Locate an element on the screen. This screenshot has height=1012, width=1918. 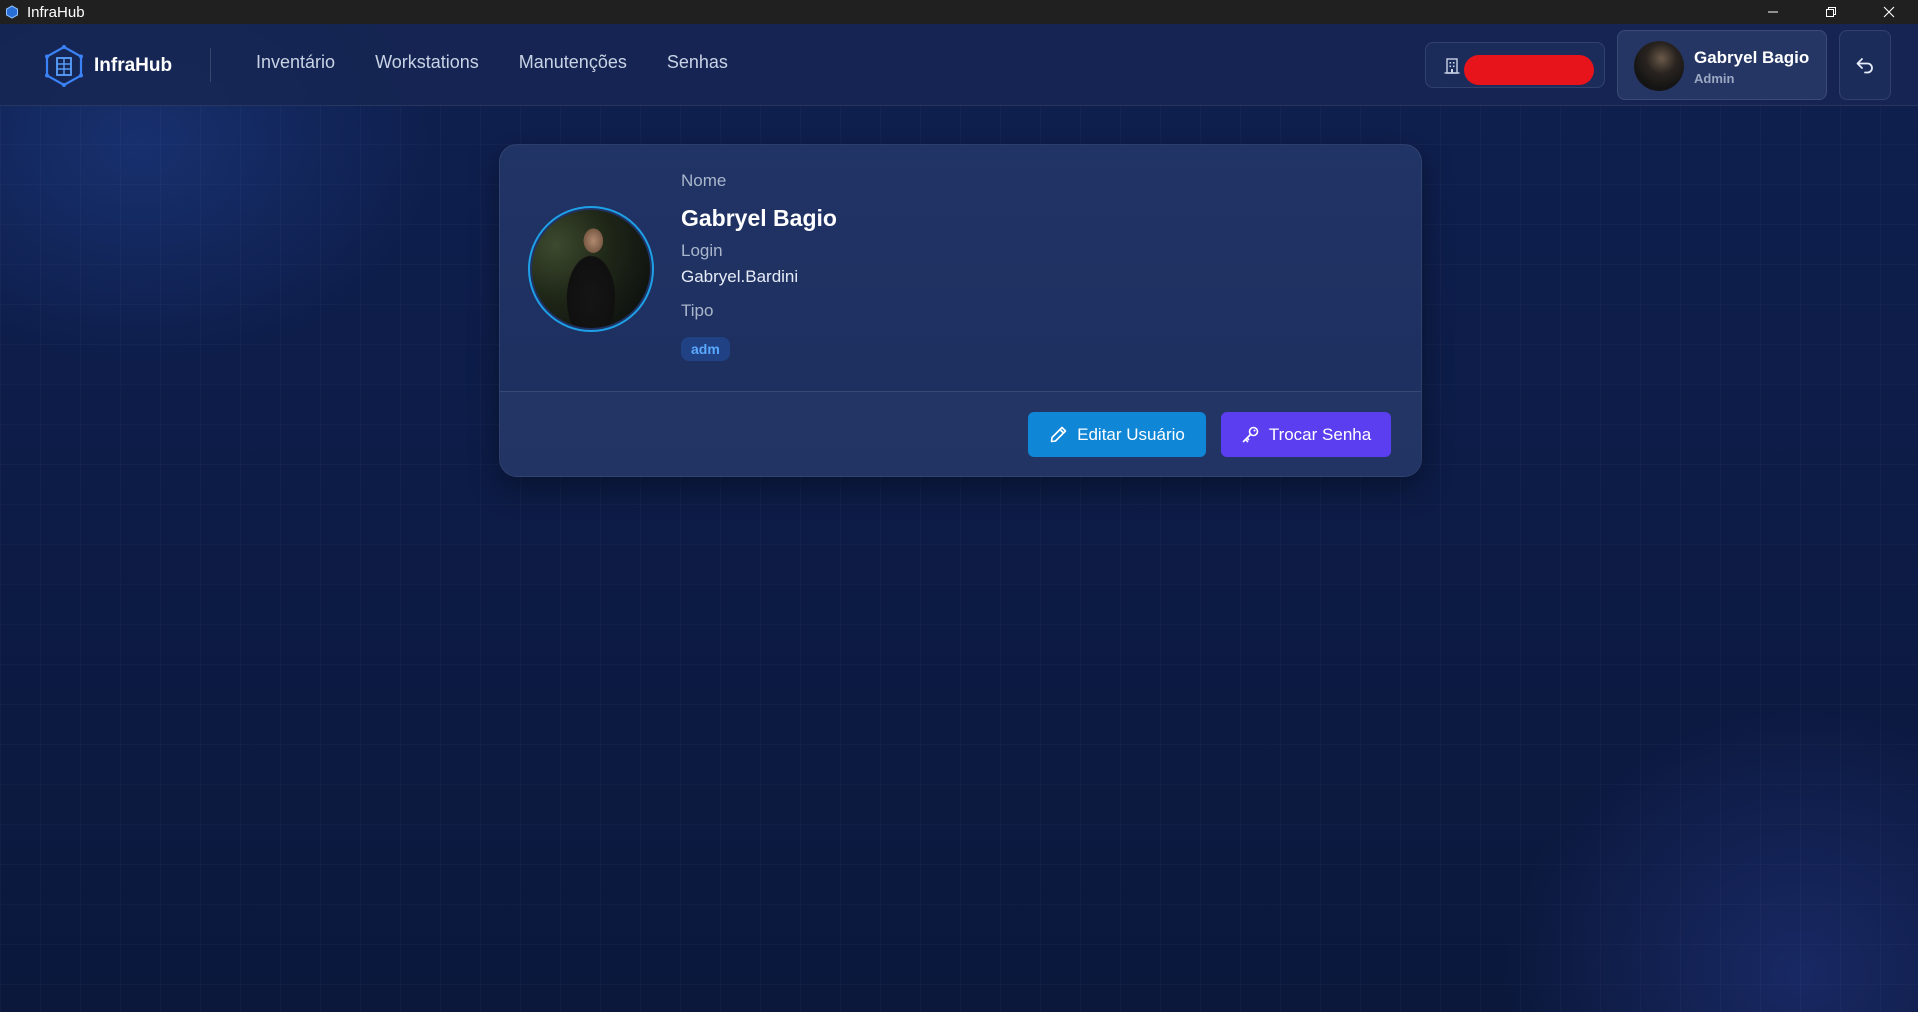
app-logo-icon is located at coordinates (12, 12).